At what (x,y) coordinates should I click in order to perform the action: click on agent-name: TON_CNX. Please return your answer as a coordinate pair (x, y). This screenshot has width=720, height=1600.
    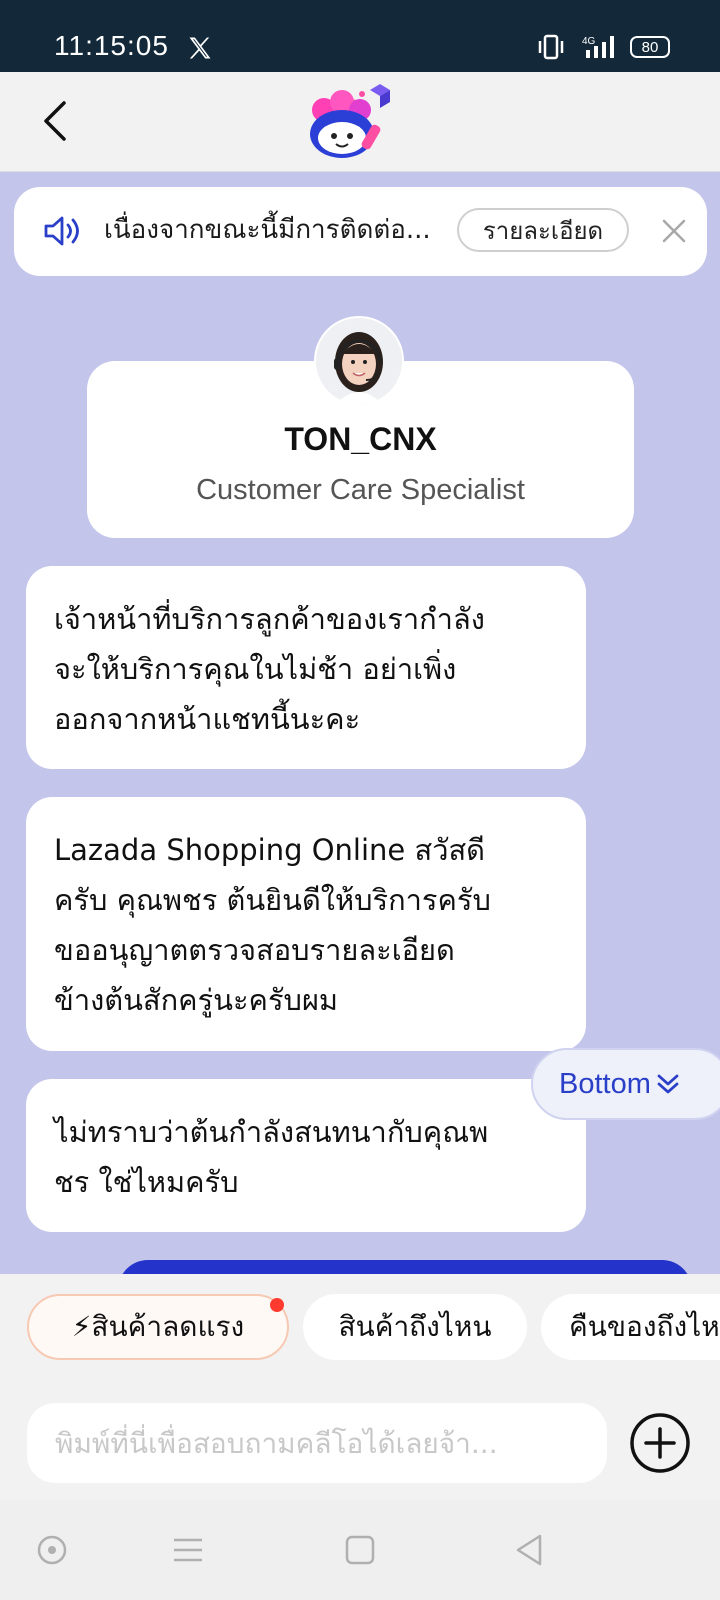
    Looking at the image, I should click on (360, 439).